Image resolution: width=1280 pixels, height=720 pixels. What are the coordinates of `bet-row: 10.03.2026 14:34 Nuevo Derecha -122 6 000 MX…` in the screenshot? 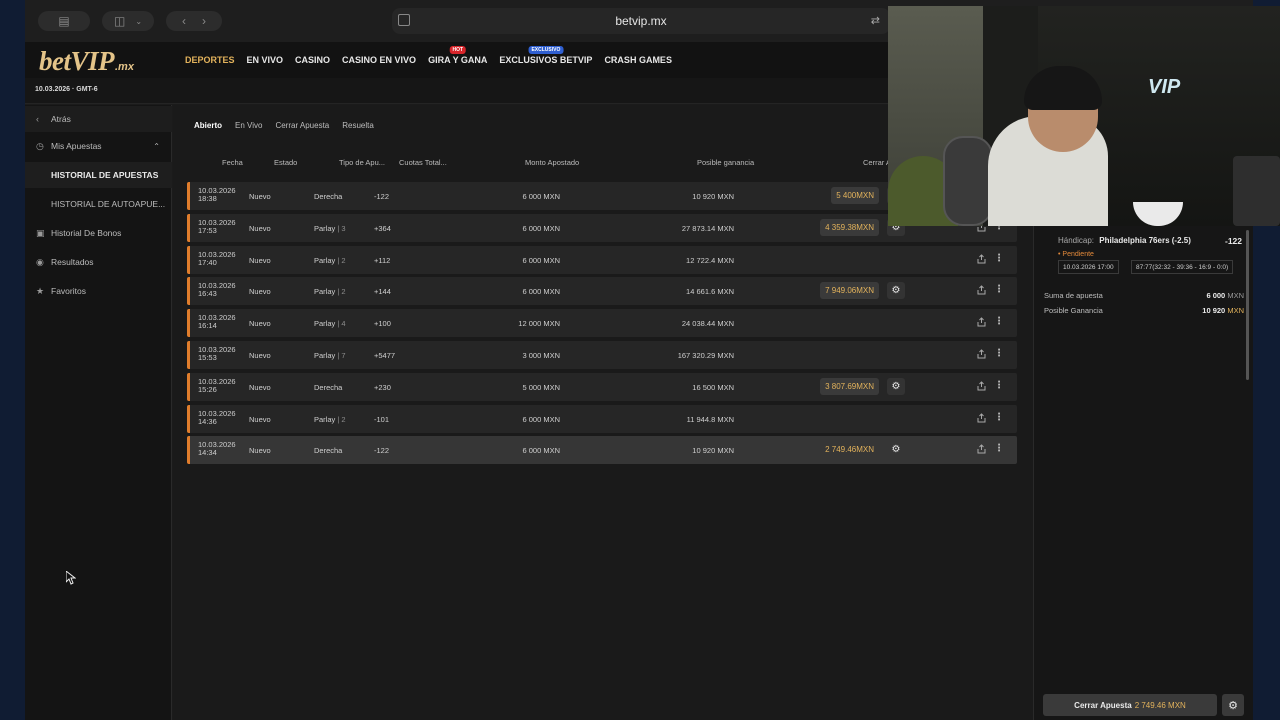 It's located at (602, 450).